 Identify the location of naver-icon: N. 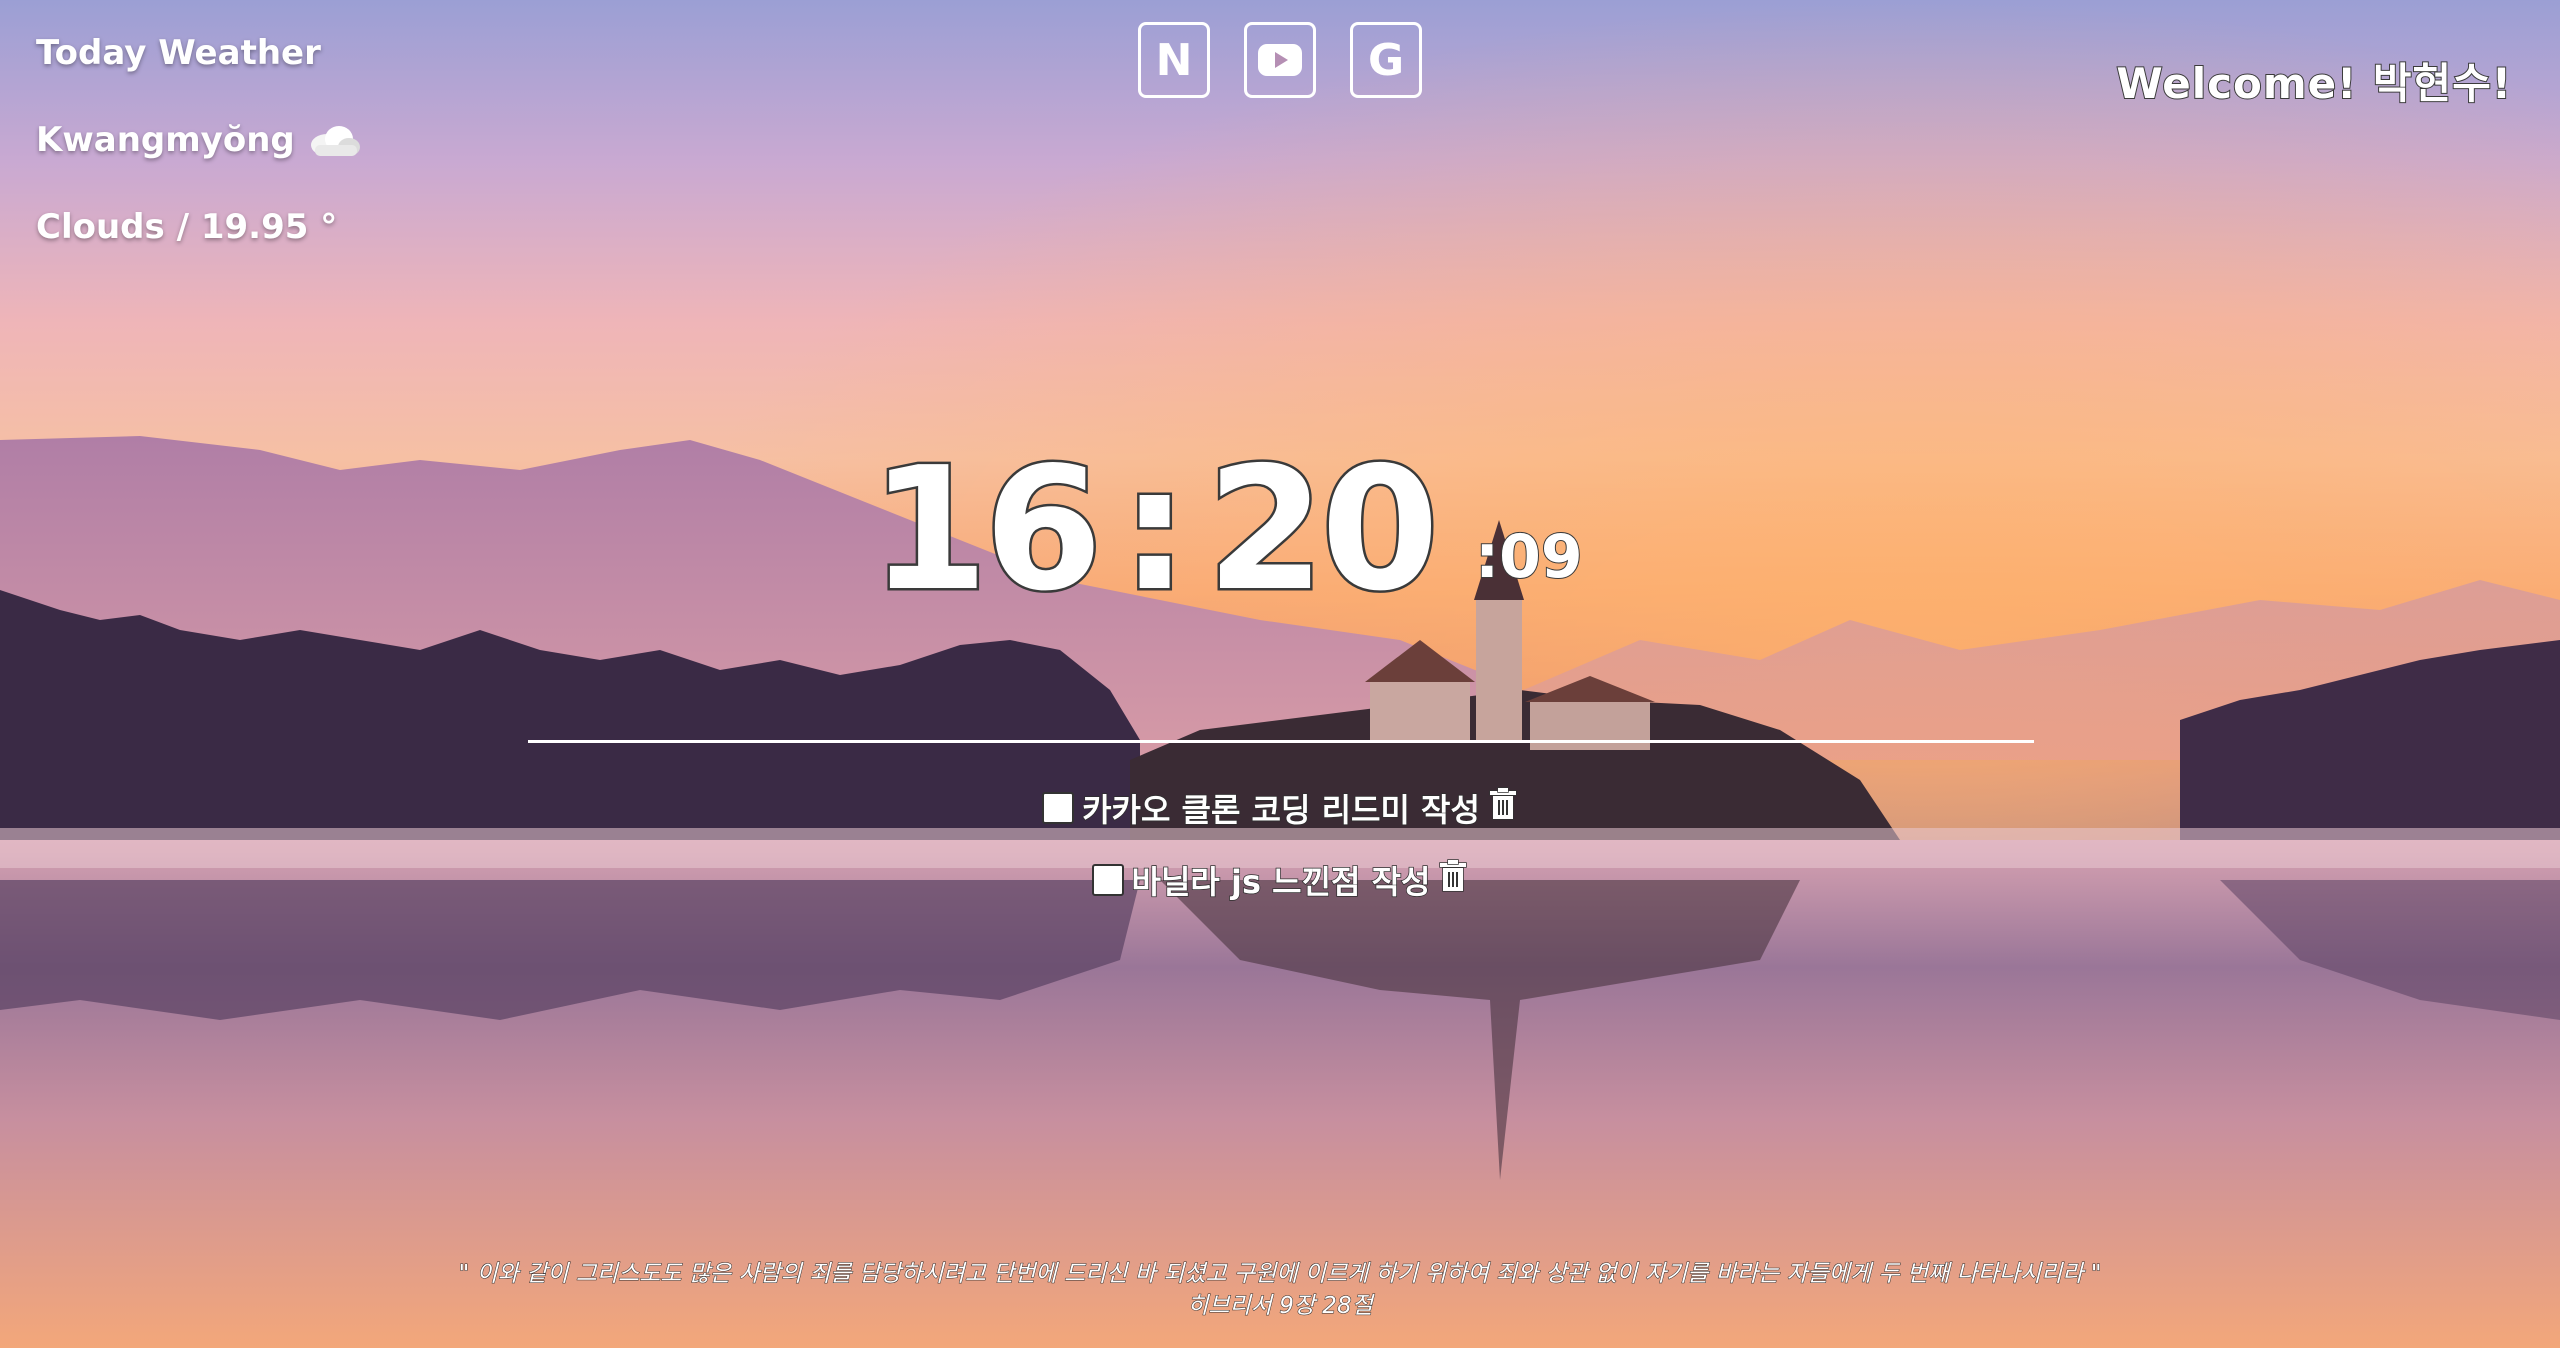
(1174, 60).